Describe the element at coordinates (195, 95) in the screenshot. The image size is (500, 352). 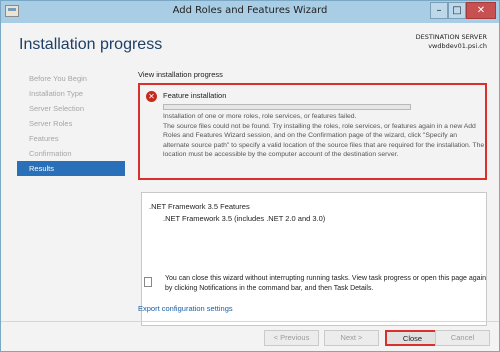
I see `error-title: Feature installation` at that location.